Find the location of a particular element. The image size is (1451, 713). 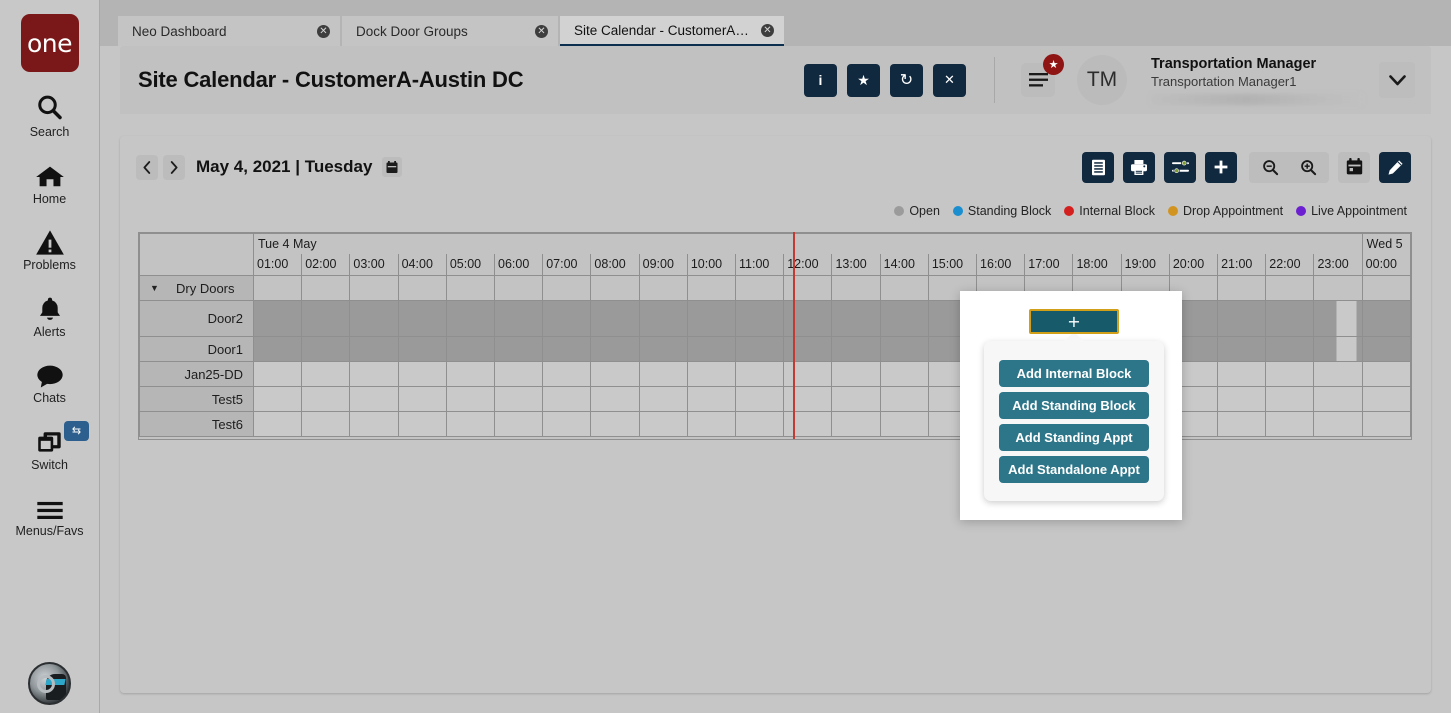

chevron-down-icon is located at coordinates (1397, 80).